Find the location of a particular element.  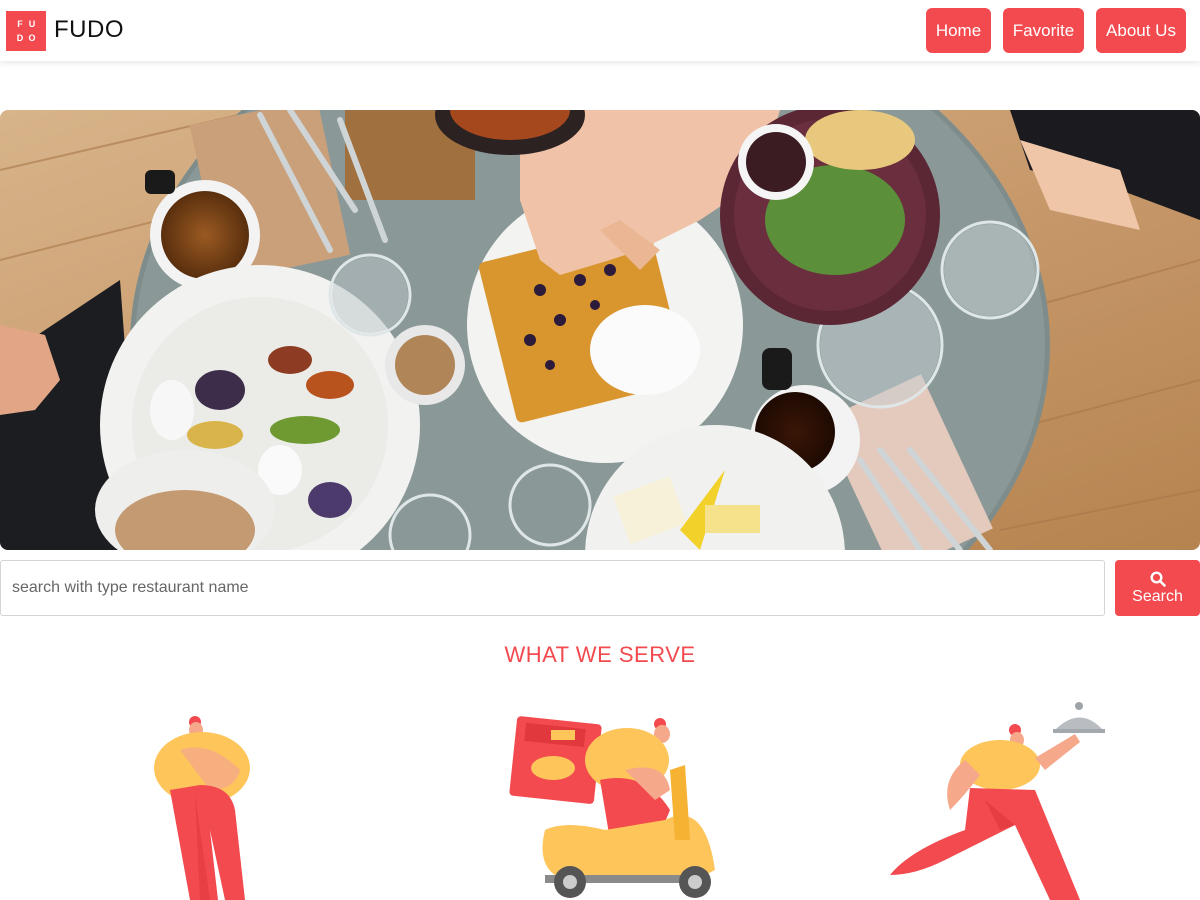

nav-favorite-button: Favorite is located at coordinates (1043, 30).